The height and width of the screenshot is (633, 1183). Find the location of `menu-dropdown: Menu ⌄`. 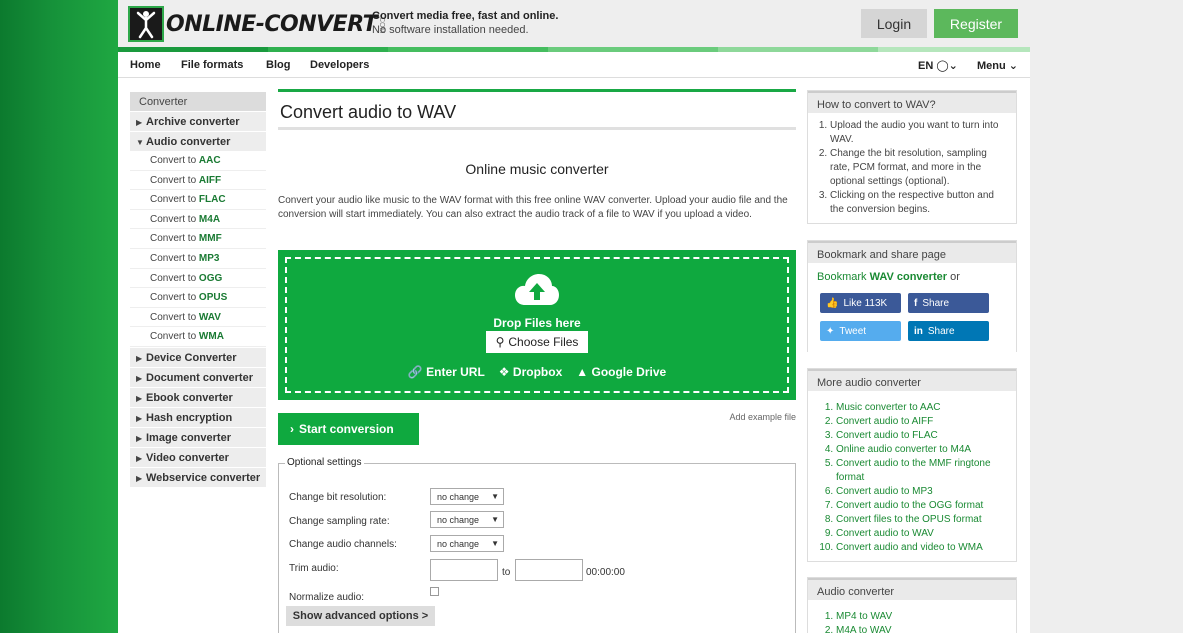

menu-dropdown: Menu ⌄ is located at coordinates (997, 65).